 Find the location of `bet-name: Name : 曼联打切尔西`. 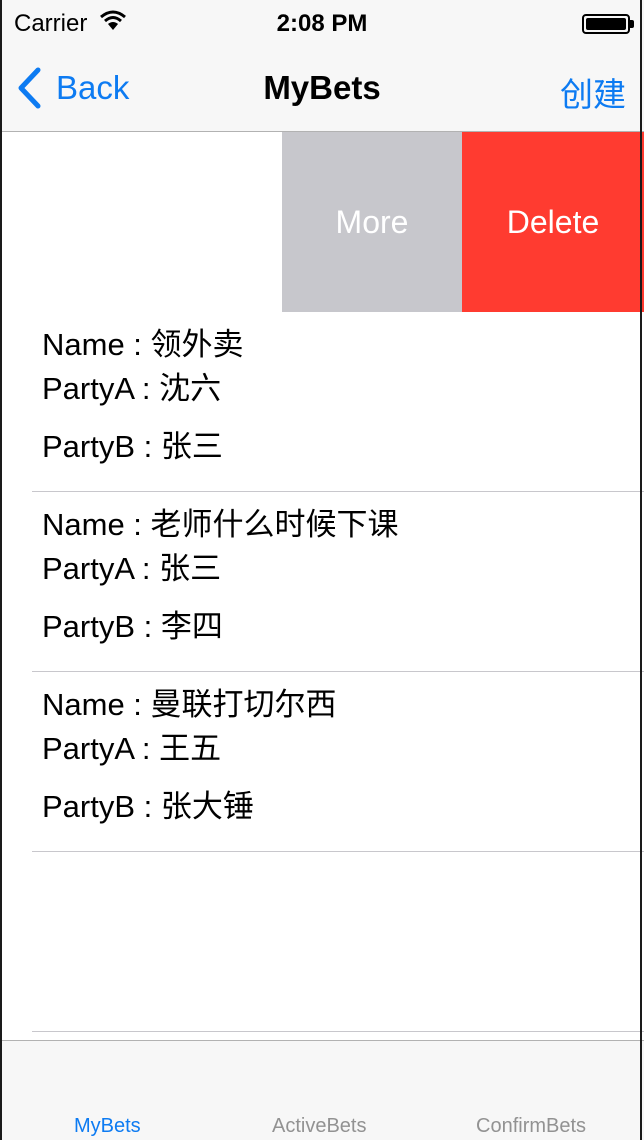

bet-name: Name : 曼联打切尔西 is located at coordinates (189, 704).